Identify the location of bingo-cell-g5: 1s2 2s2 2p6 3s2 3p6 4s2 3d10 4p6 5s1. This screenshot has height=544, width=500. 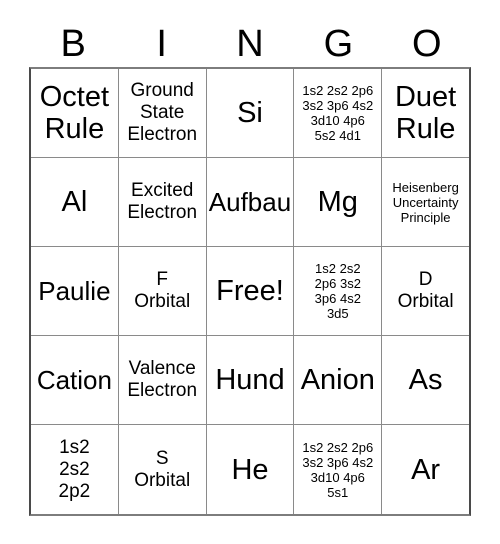
(338, 469).